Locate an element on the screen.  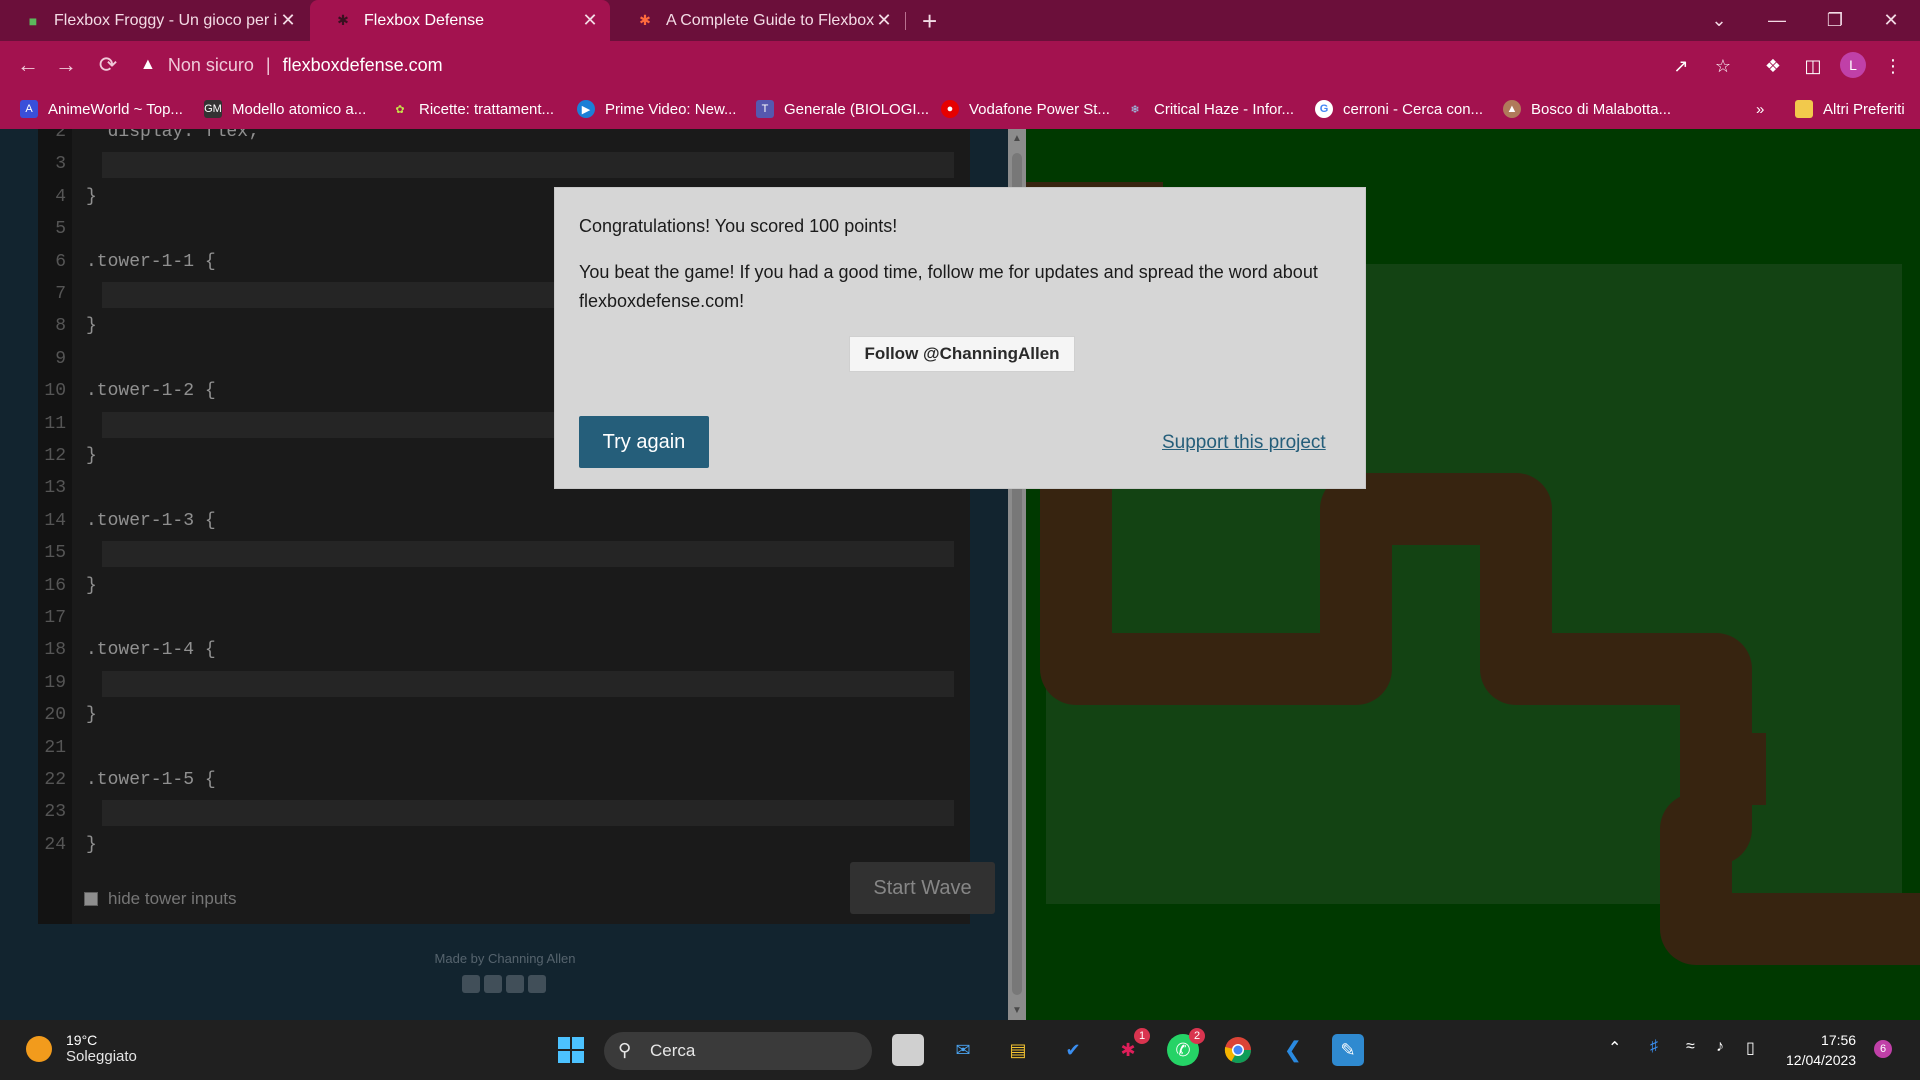
other-bookmarks-folder: Altri Preferiti is located at coordinates (1850, 109).